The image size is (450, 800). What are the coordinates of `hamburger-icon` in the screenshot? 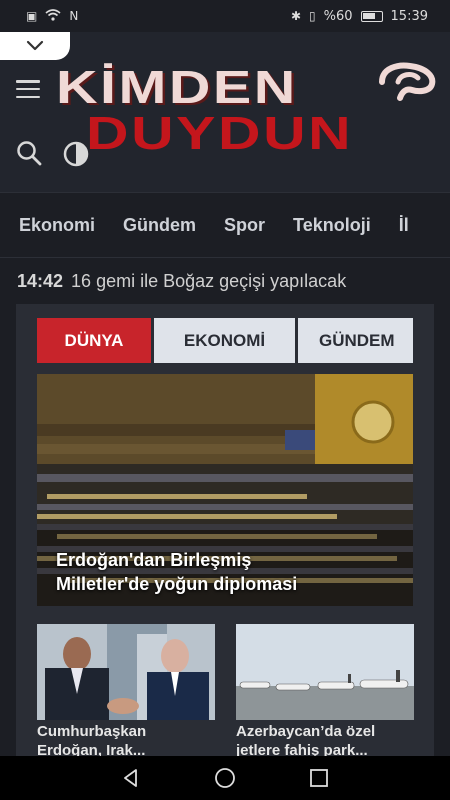 It's located at (28, 89).